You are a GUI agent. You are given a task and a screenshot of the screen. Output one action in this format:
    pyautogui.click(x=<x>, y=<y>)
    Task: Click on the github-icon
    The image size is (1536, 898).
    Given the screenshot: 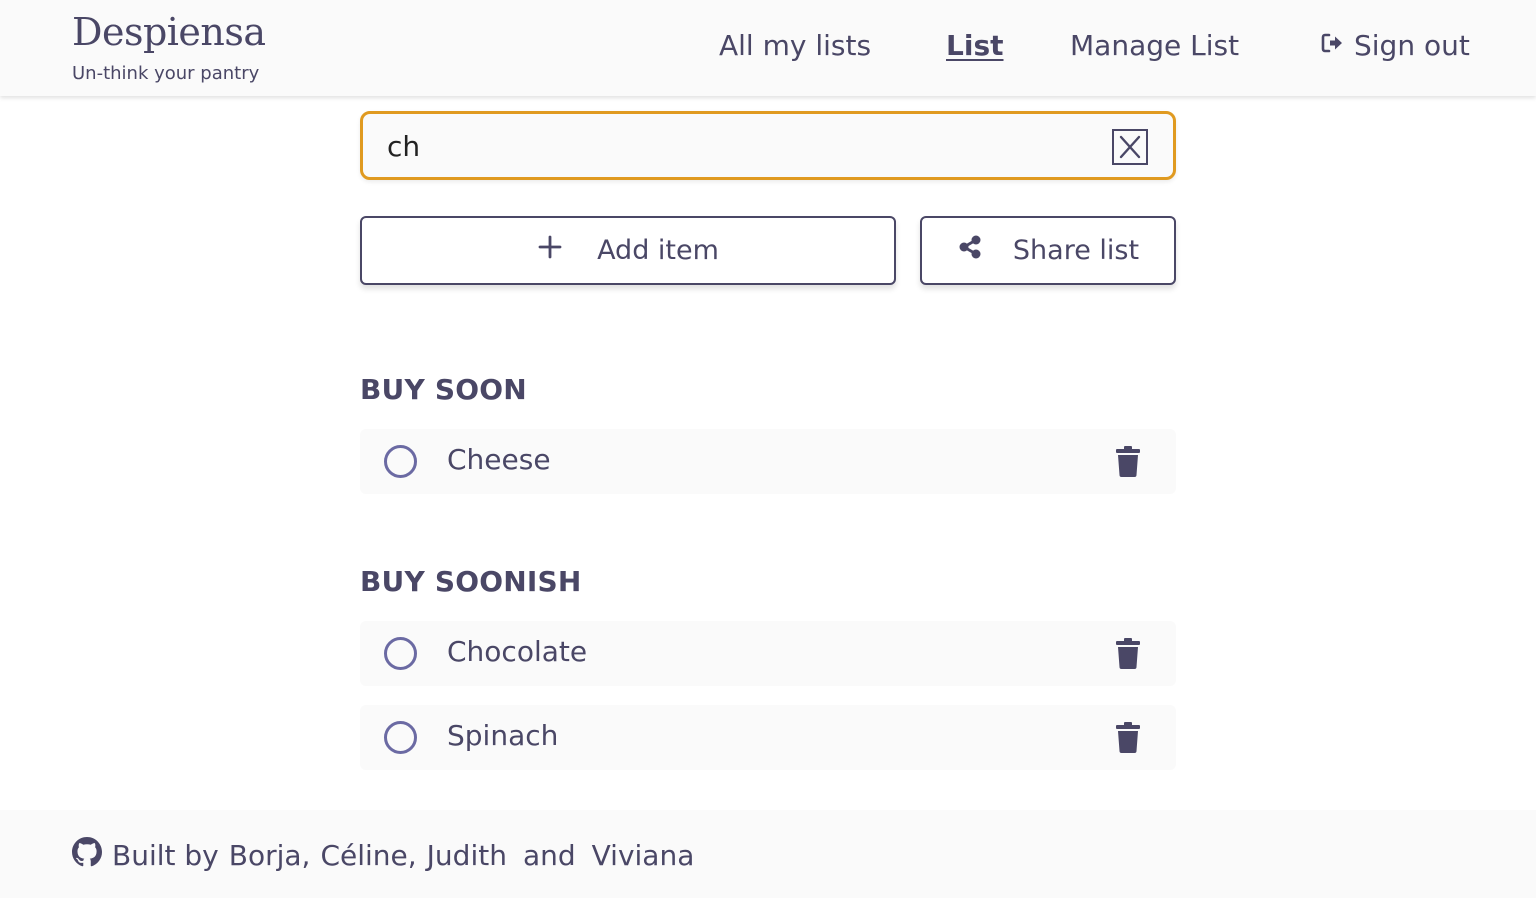 What is the action you would take?
    pyautogui.click(x=87, y=855)
    